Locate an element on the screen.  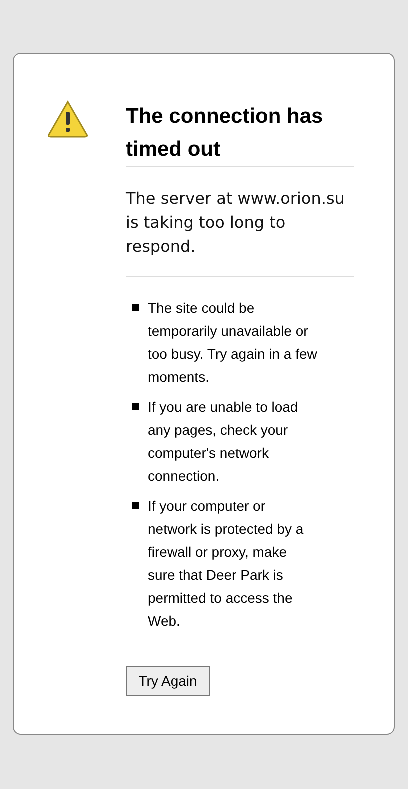
error-title: The connection has timed out is located at coordinates (240, 133).